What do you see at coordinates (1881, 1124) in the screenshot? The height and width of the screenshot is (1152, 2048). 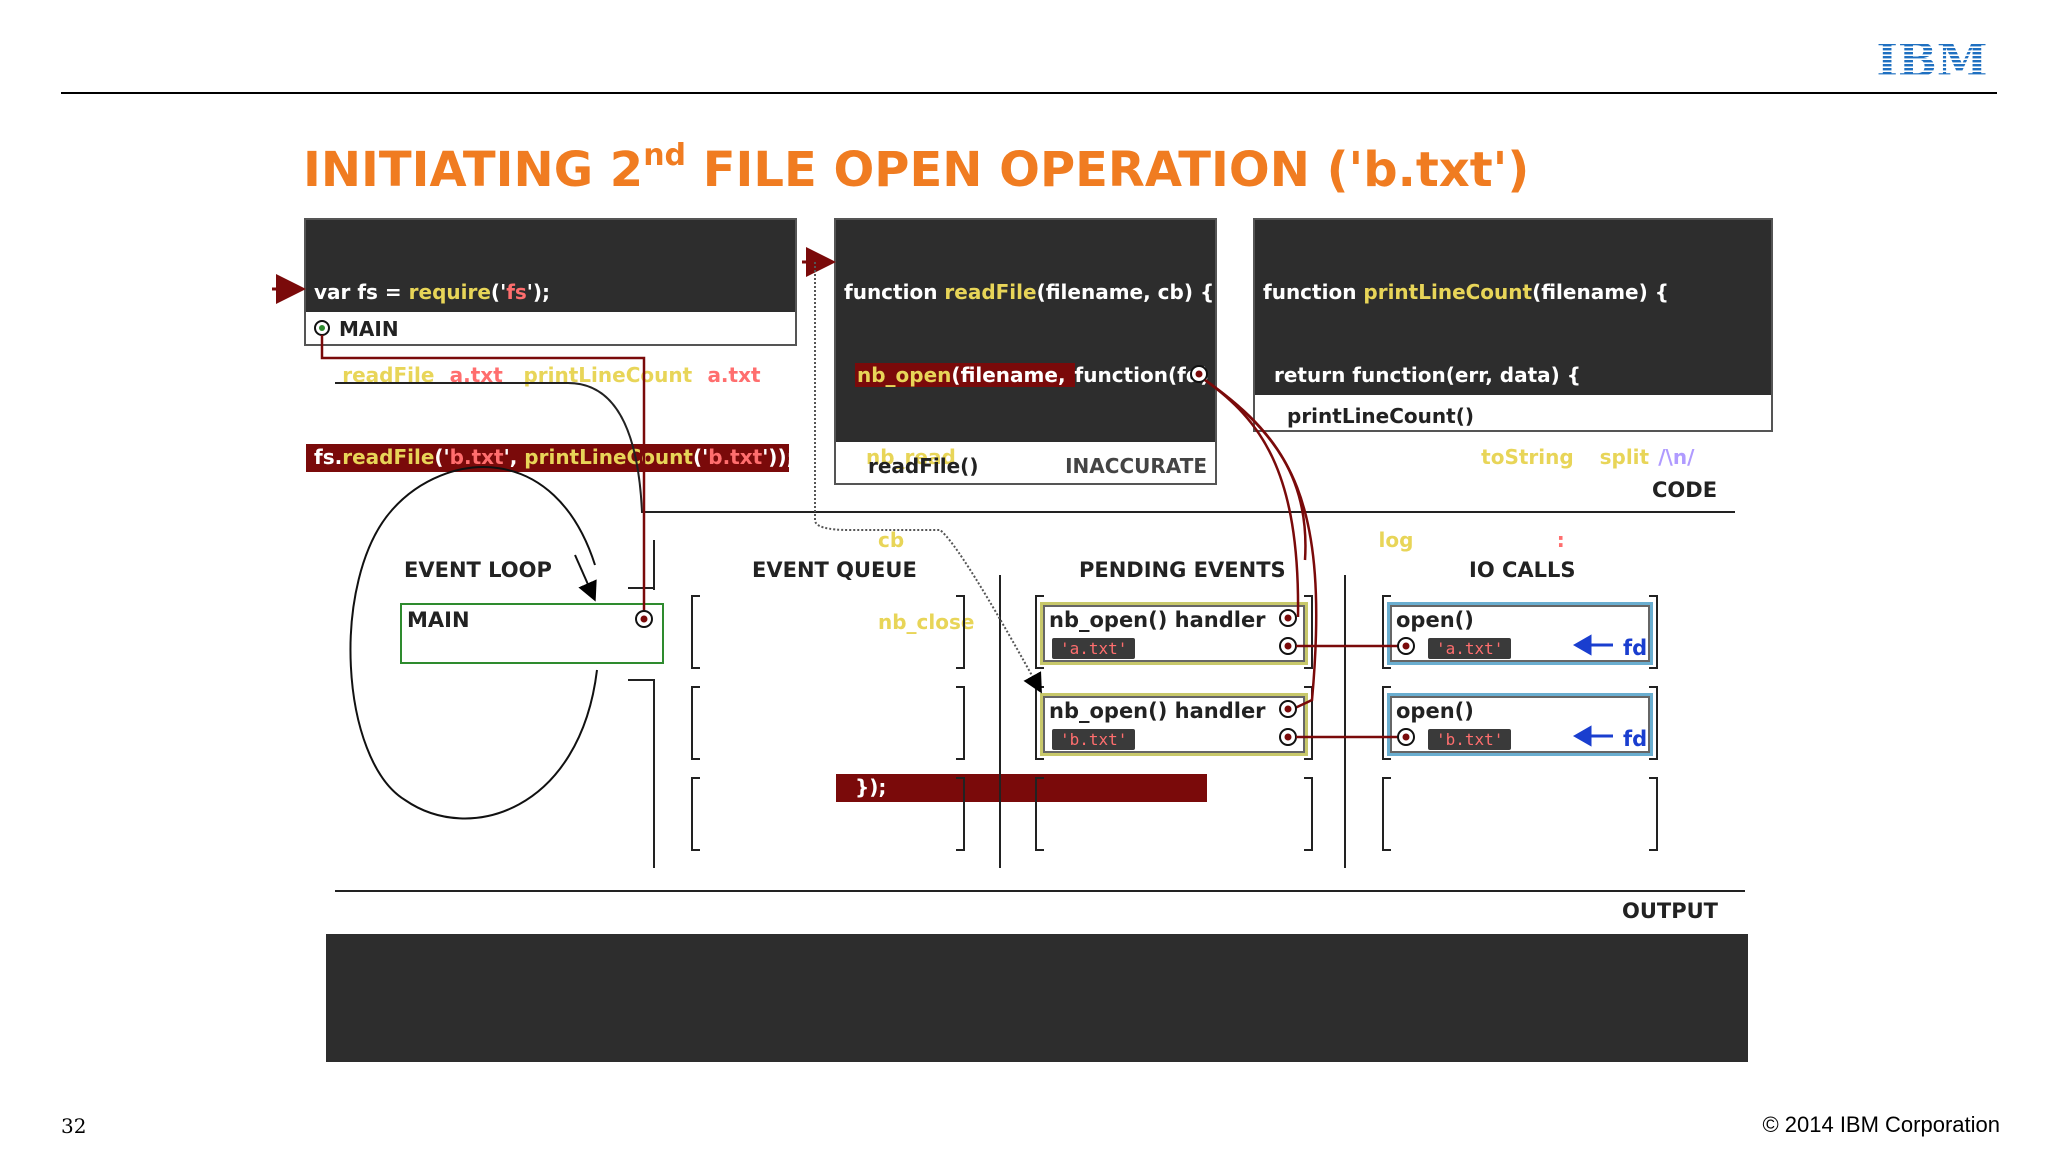 I see `copyright: © 2014 IBM Corporation` at bounding box center [1881, 1124].